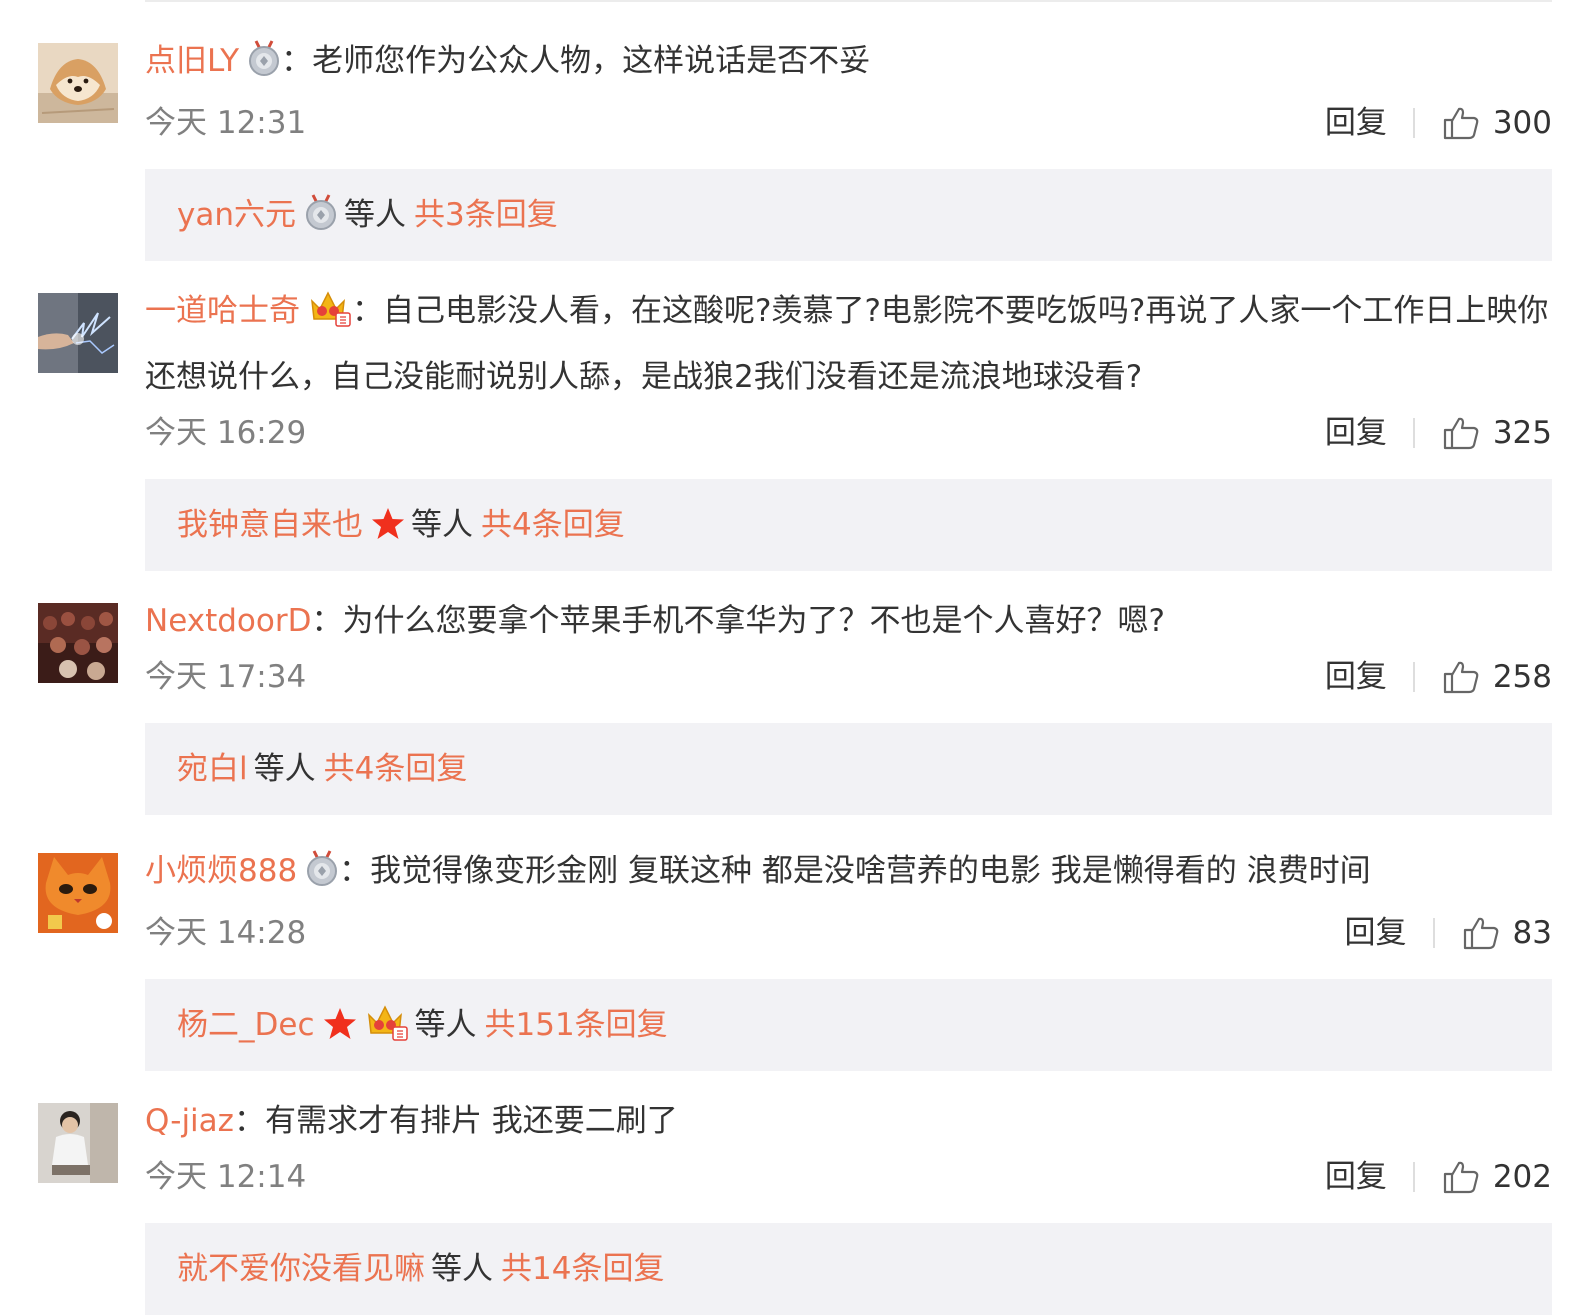 The height and width of the screenshot is (1315, 1590). I want to click on reply-user: 就不爱你没看见嘛, so click(301, 1269).